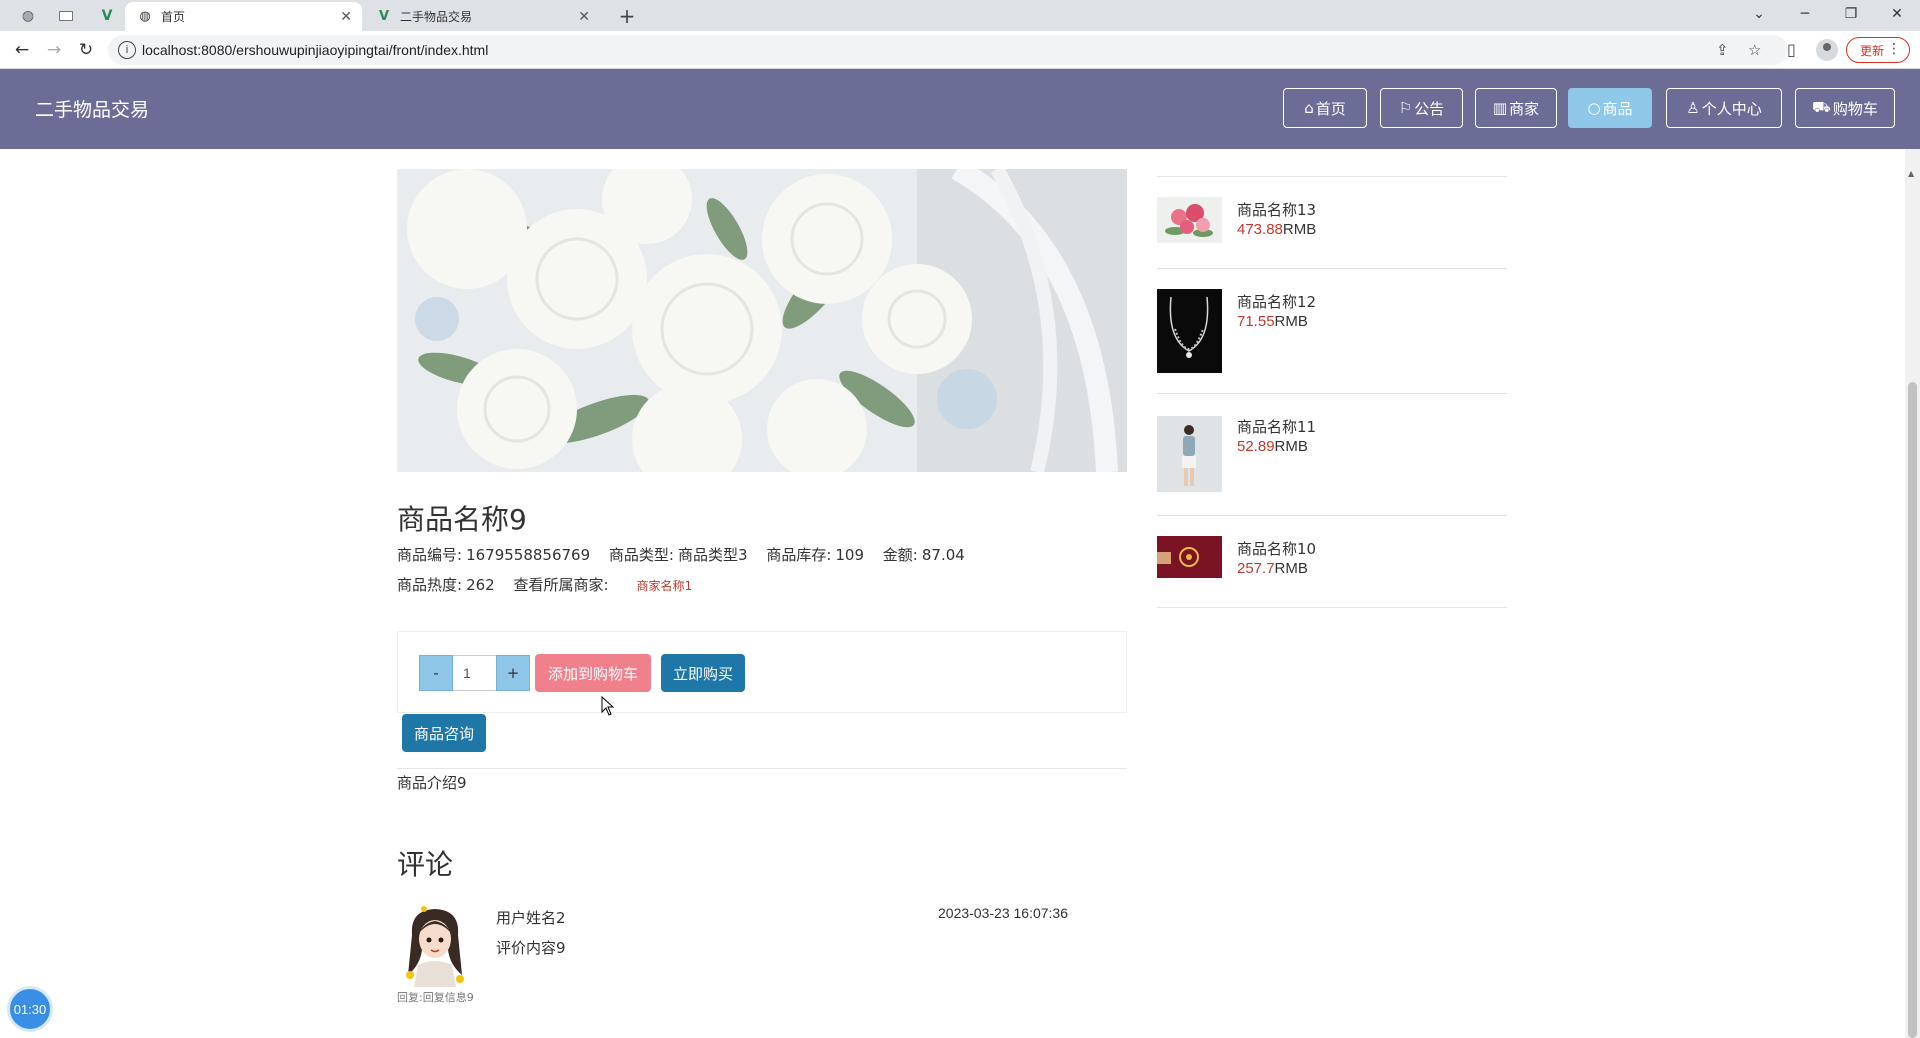 This screenshot has width=1920, height=1038. I want to click on gift-card-image, so click(1189, 557).